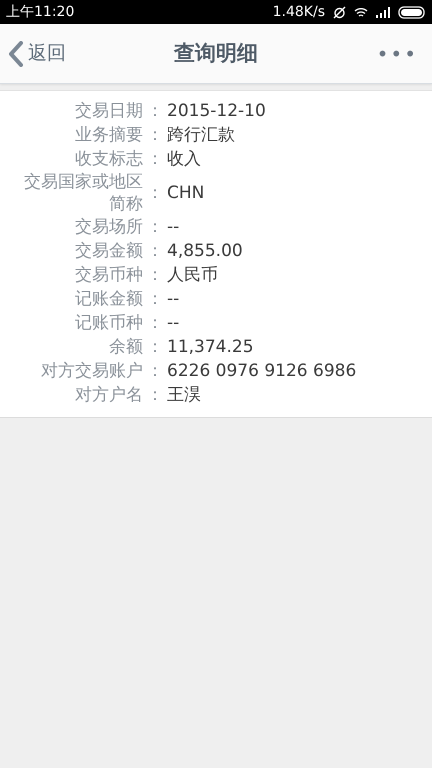 Image resolution: width=432 pixels, height=768 pixels. What do you see at coordinates (412, 12) in the screenshot?
I see `battery-icon` at bounding box center [412, 12].